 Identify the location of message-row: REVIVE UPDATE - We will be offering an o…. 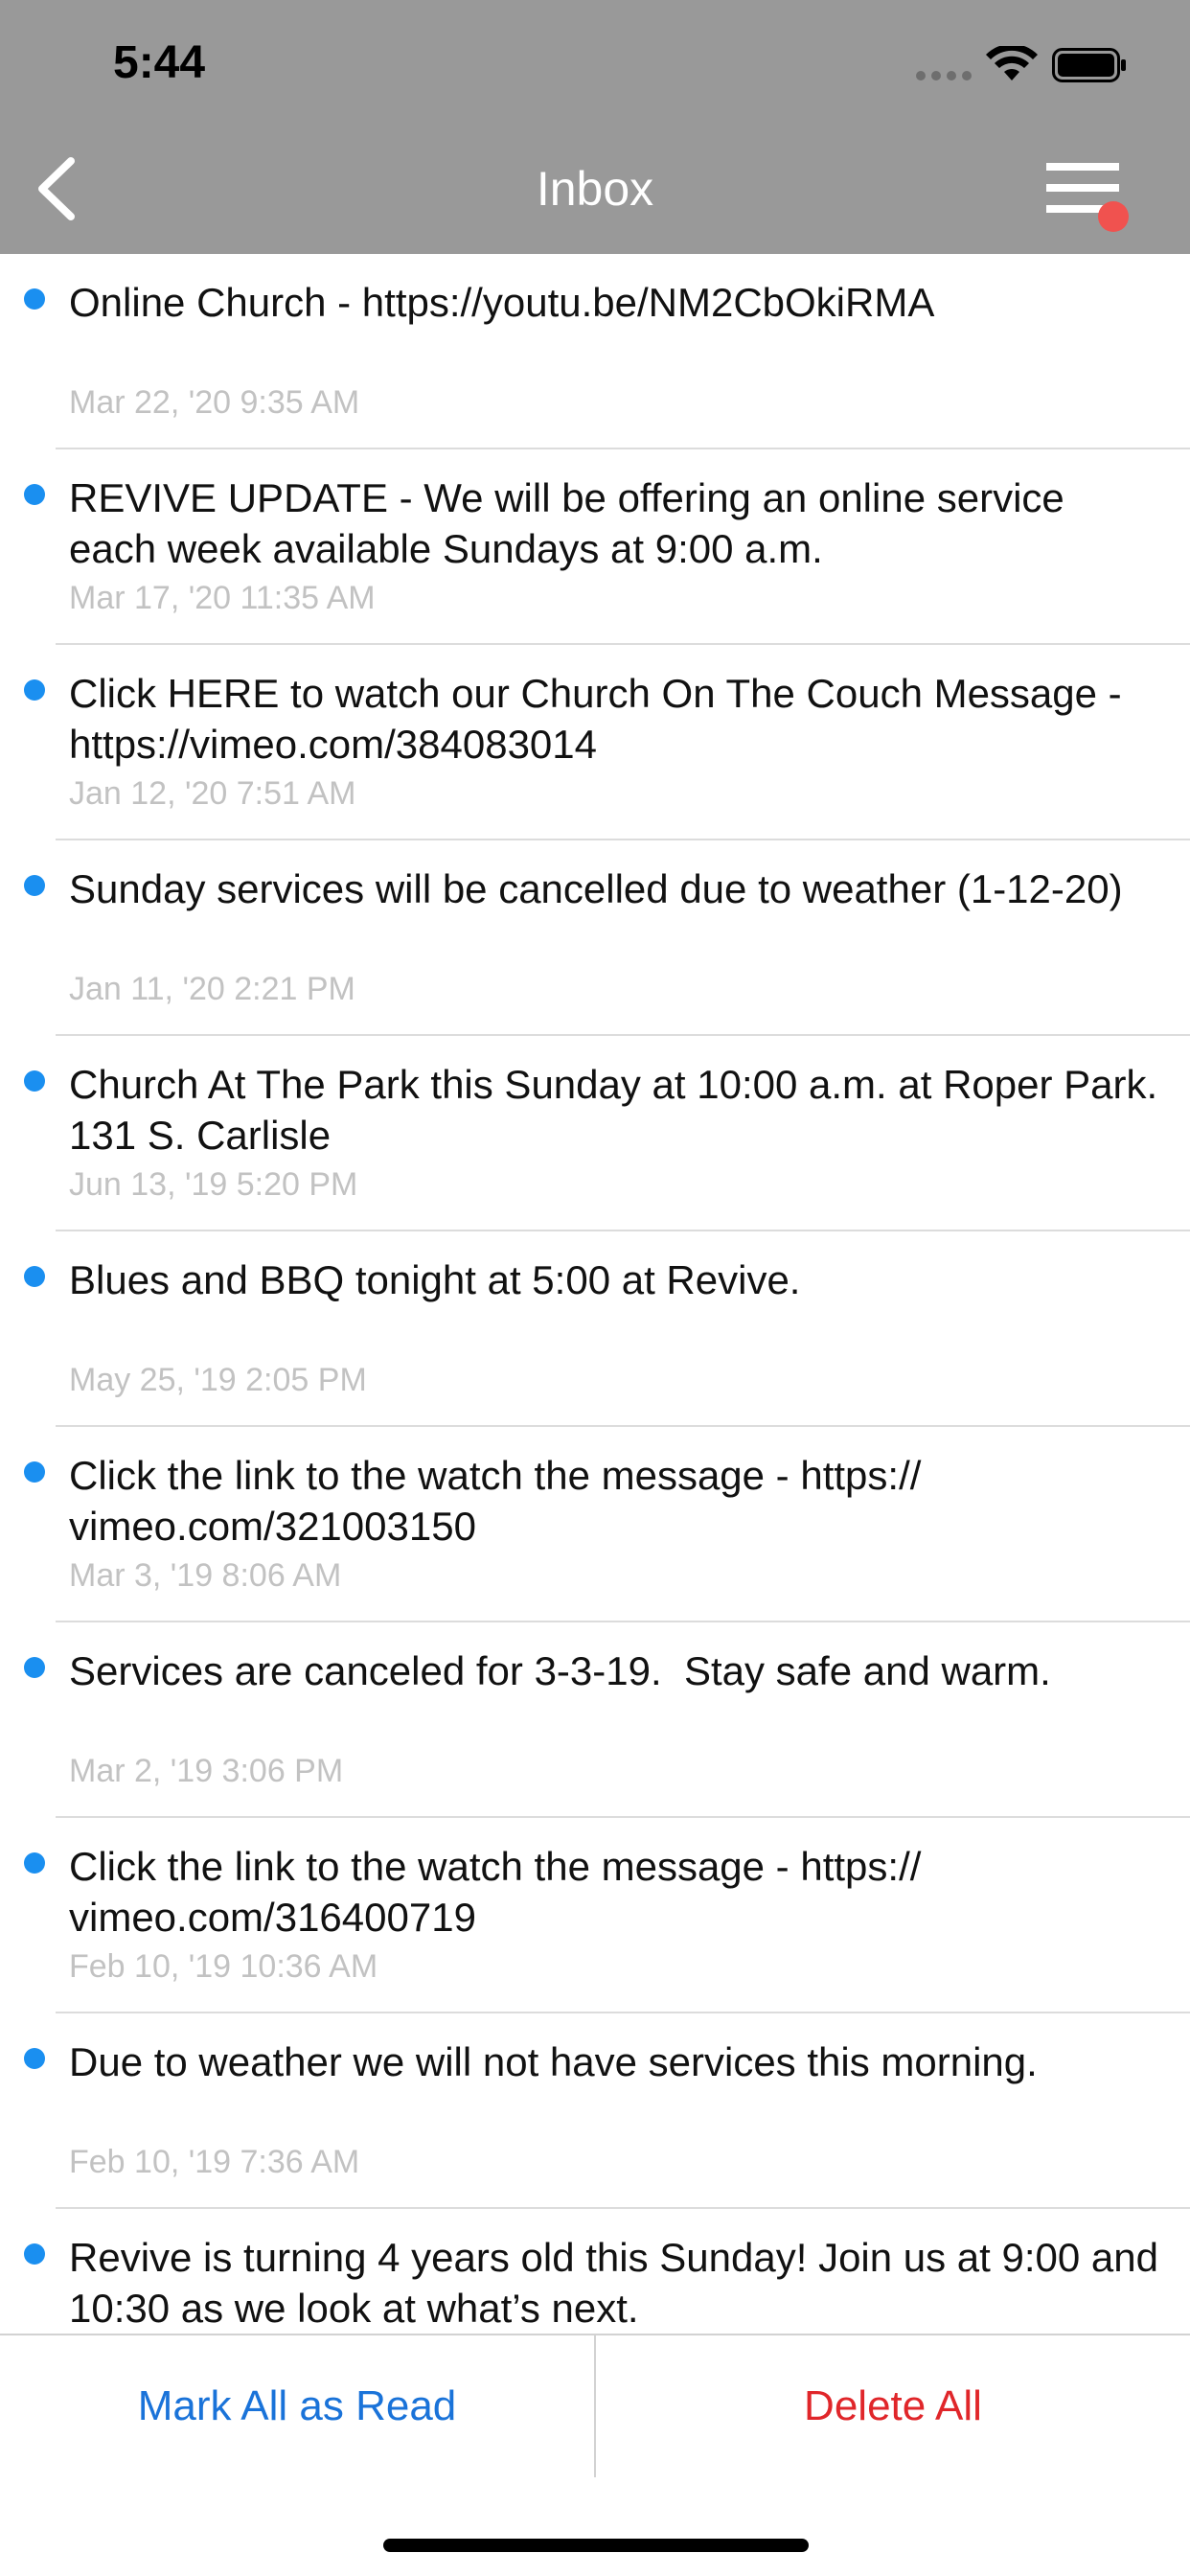
(595, 547).